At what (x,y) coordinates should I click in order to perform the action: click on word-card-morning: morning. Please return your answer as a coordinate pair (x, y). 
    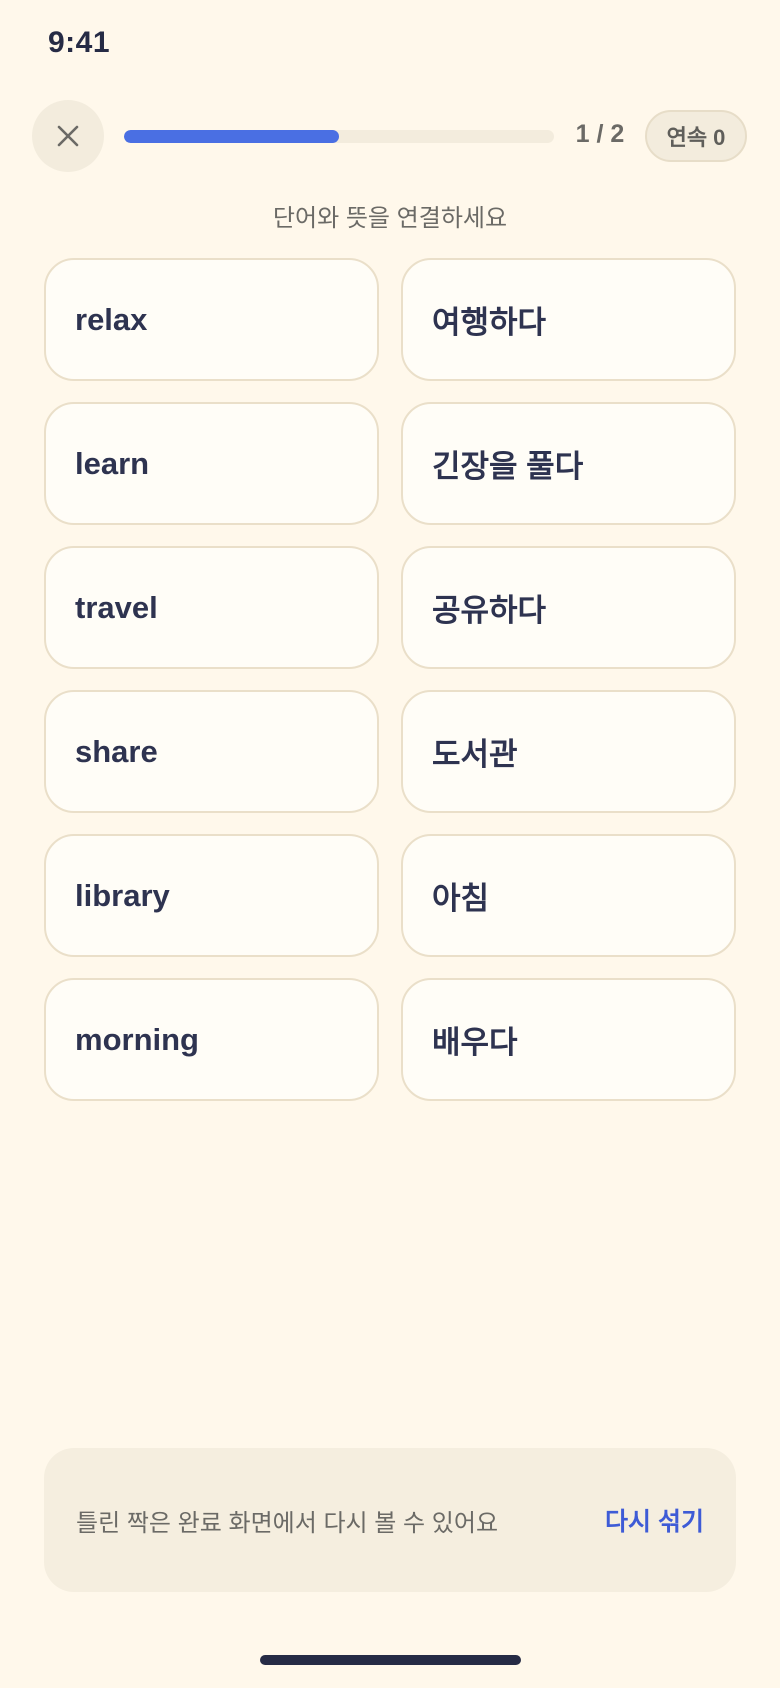
    Looking at the image, I should click on (211, 1039).